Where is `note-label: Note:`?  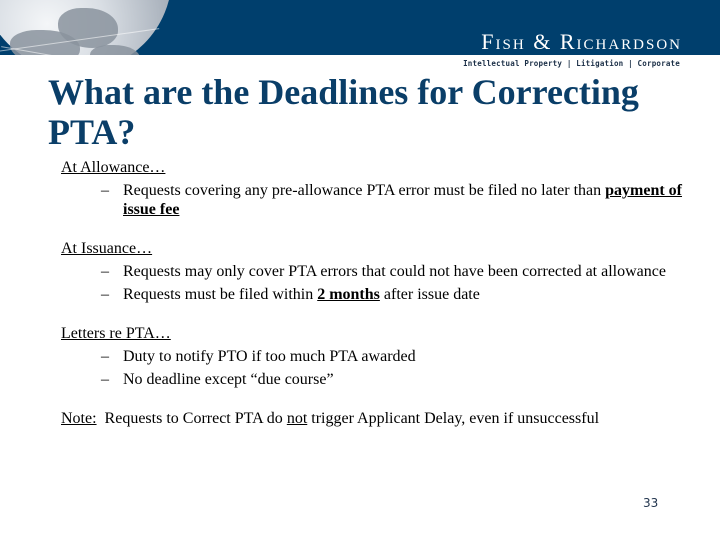 note-label: Note: is located at coordinates (79, 418).